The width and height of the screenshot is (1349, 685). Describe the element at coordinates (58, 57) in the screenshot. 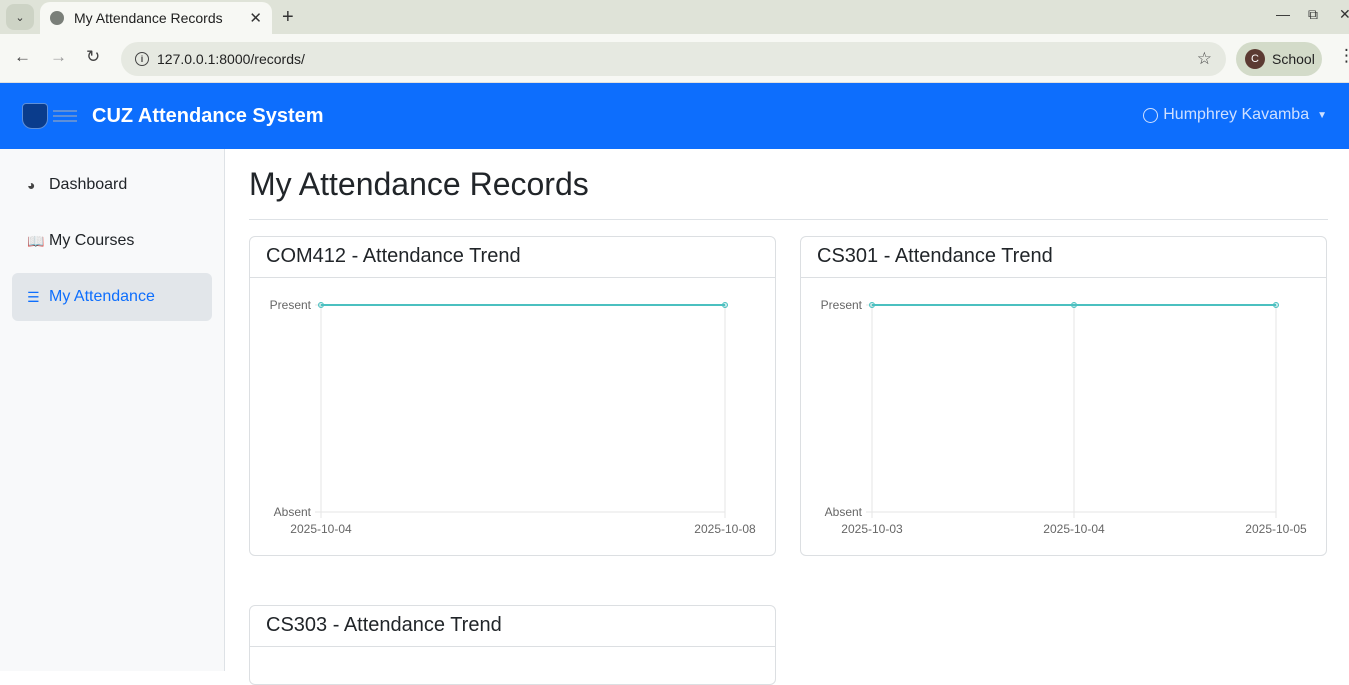

I see `forward-arrow-icon: →` at that location.